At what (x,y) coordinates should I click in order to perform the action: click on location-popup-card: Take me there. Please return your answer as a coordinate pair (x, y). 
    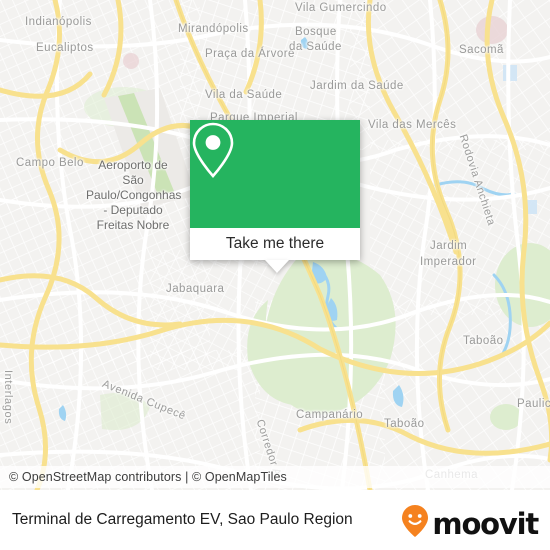
    Looking at the image, I should click on (275, 196).